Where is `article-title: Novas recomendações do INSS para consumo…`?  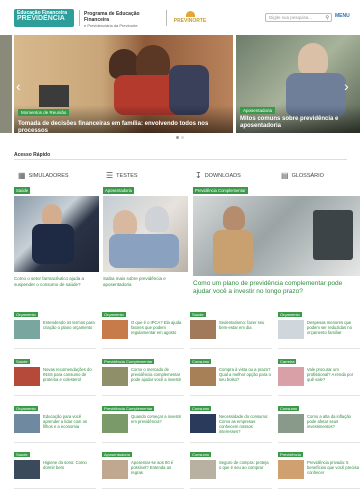 article-title: Novas recomendações do INSS para consumo… is located at coordinates (69, 374).